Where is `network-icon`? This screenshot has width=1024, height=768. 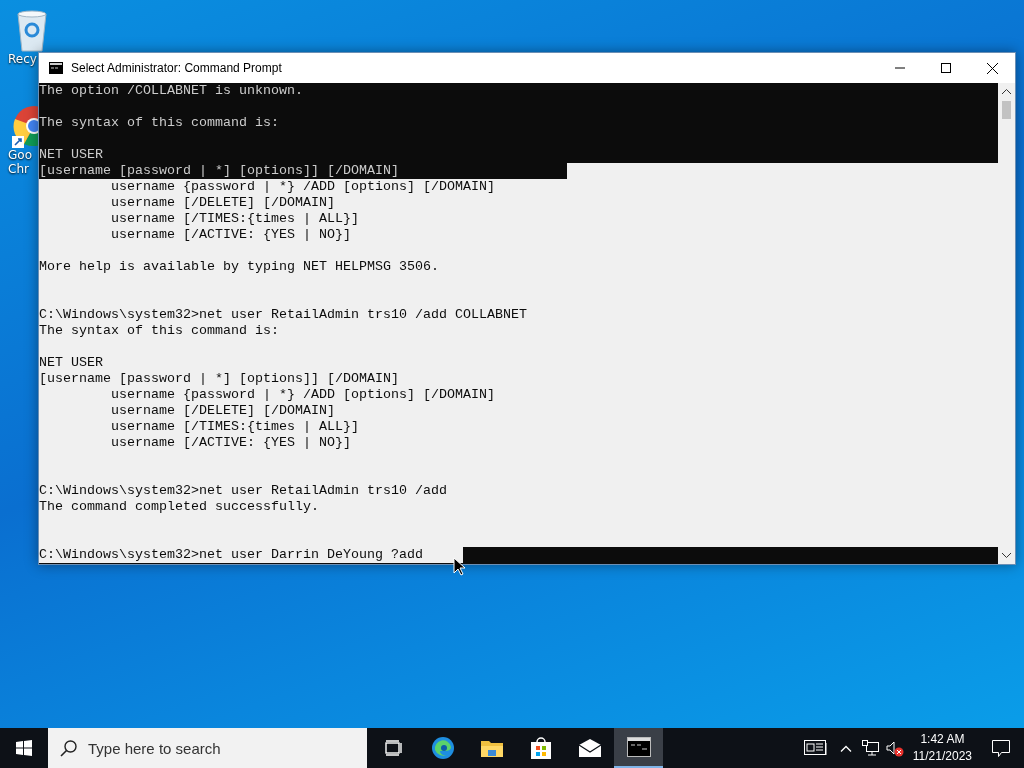
network-icon is located at coordinates (871, 748).